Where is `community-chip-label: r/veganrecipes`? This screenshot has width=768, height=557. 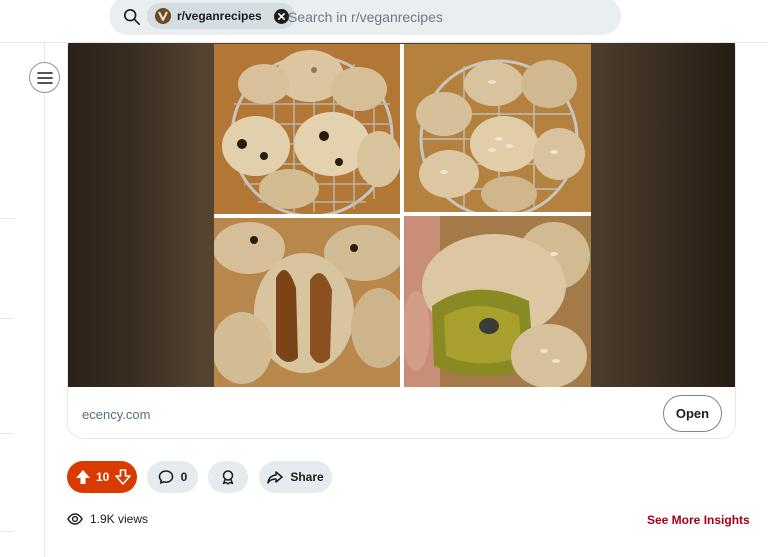 community-chip-label: r/veganrecipes is located at coordinates (219, 16).